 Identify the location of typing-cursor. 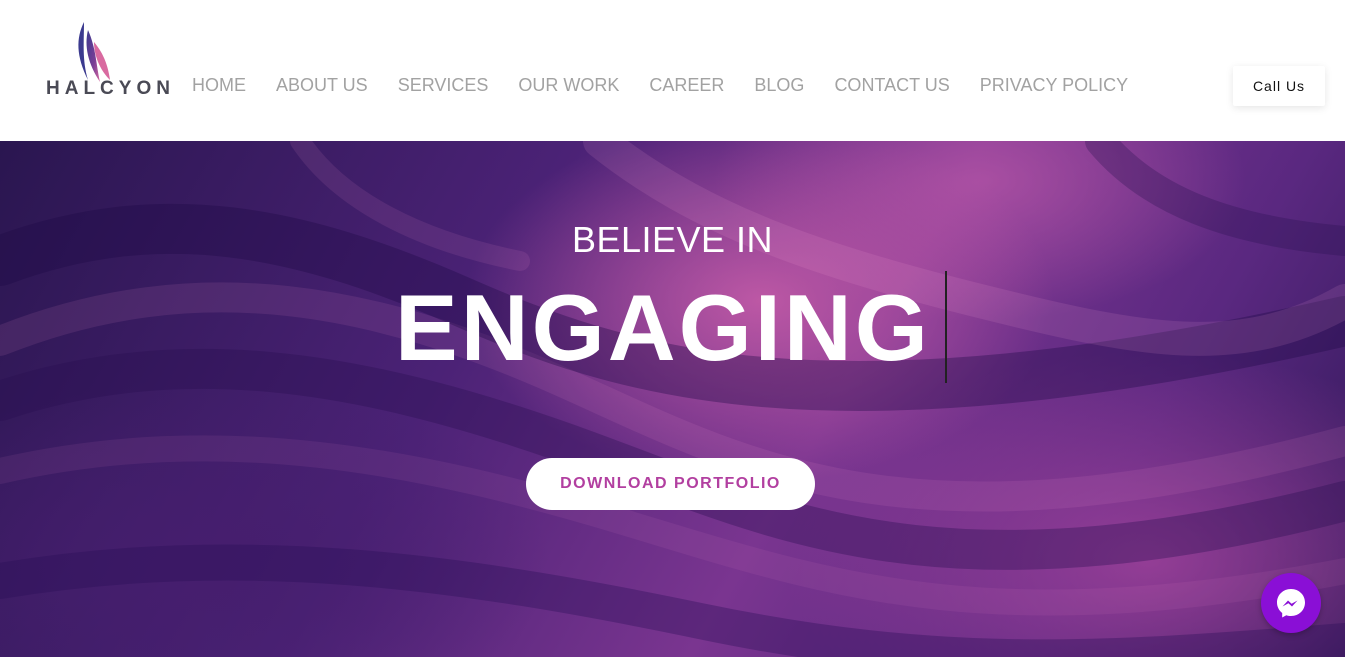
(946, 327).